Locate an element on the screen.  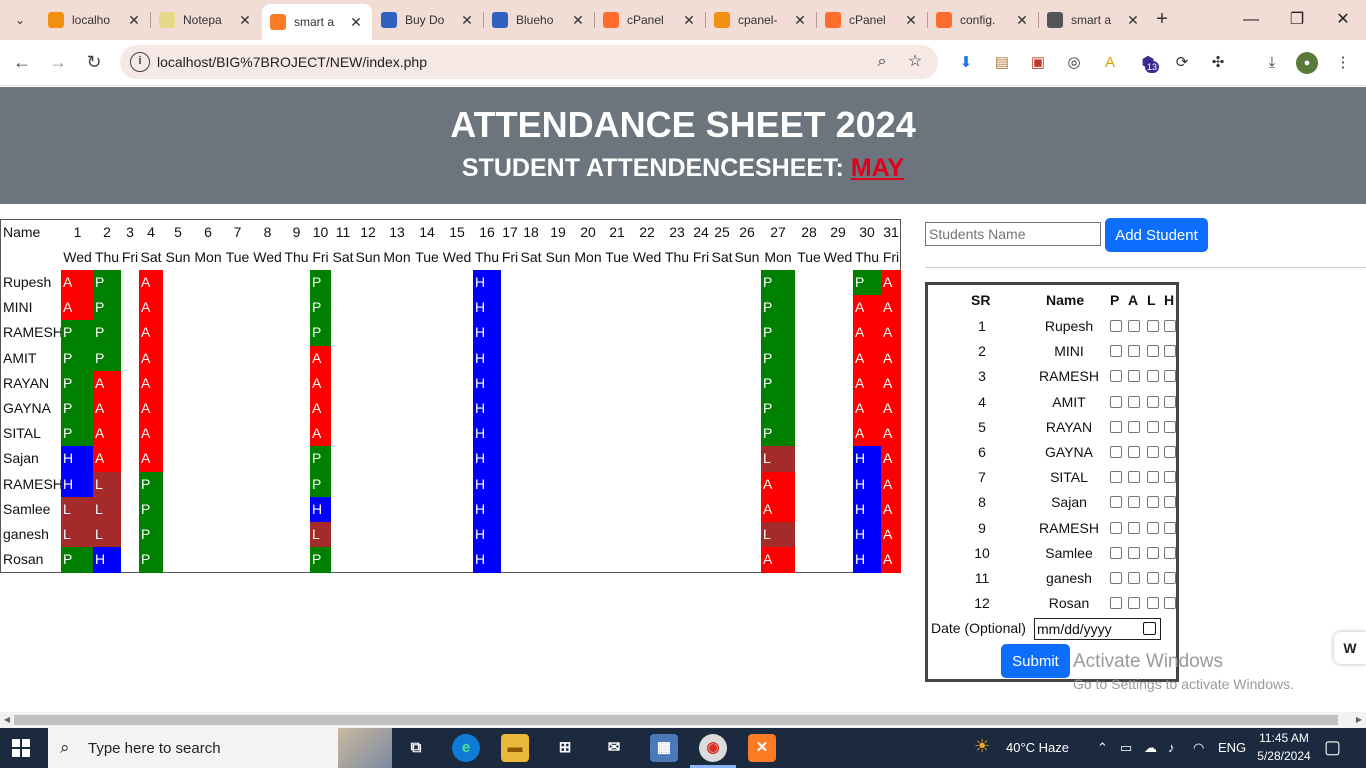
extensions-puzzle-icon: ✣ is located at coordinates (1218, 63).